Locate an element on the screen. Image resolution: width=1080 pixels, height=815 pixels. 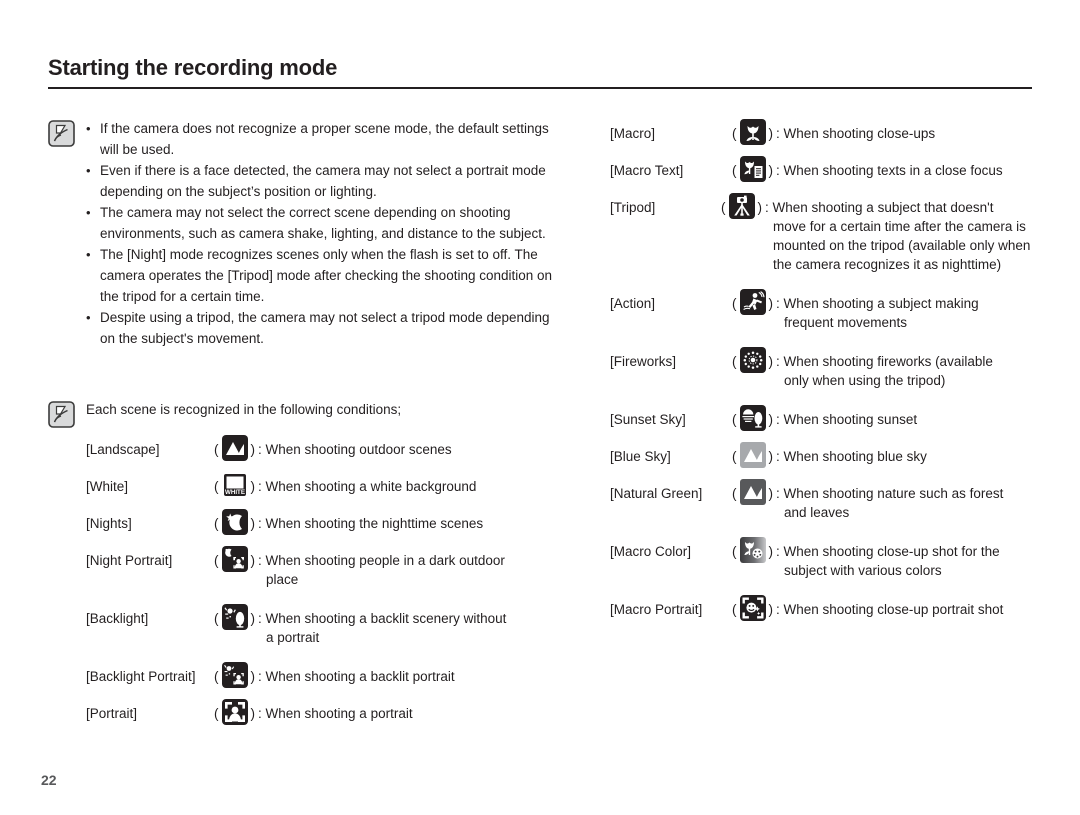
fireworks-icon is located at coordinates (753, 360).